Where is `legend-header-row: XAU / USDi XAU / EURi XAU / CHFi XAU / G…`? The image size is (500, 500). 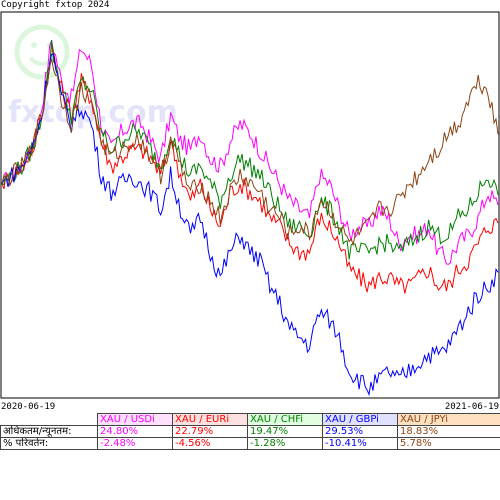 legend-header-row: XAU / USDi XAU / EURi XAU / CHFi XAU / G… is located at coordinates (250, 419).